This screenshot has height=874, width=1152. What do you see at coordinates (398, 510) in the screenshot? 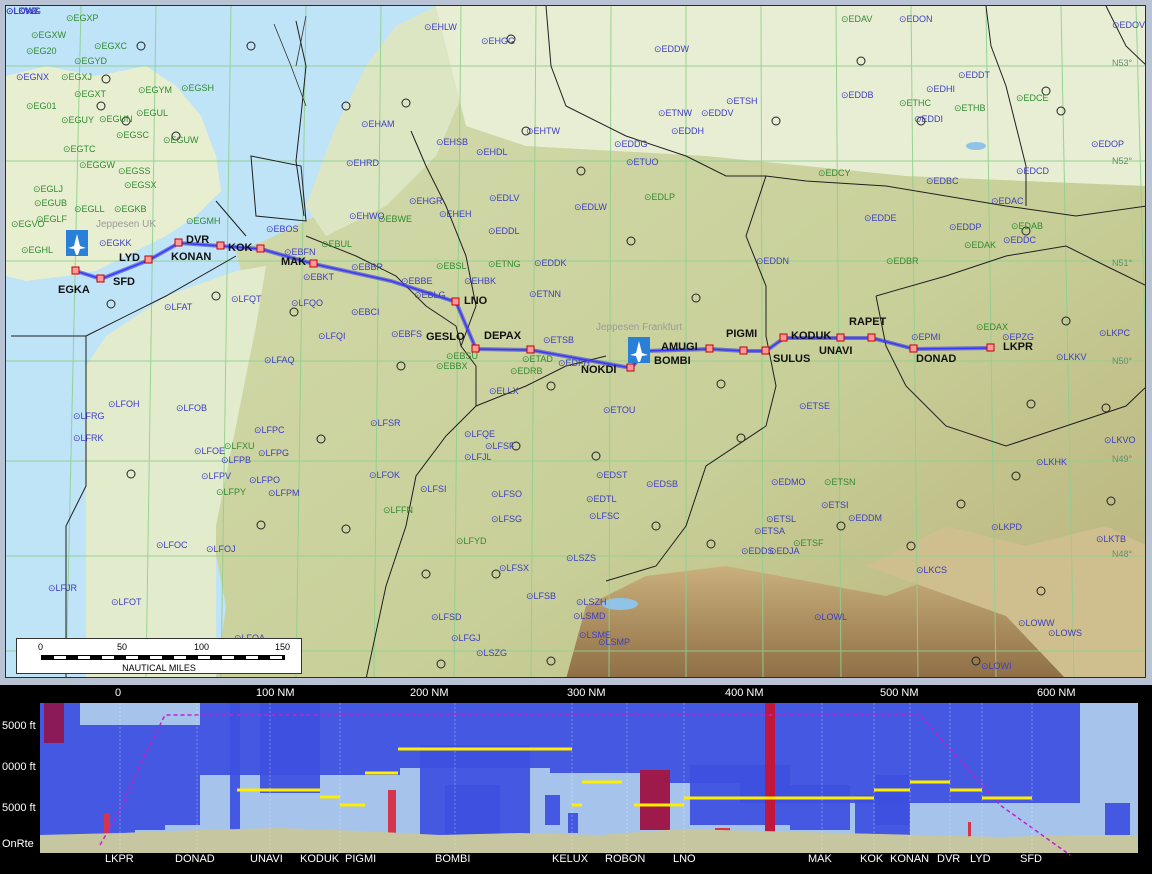
I see `airport-label: ⊙LFFN` at bounding box center [398, 510].